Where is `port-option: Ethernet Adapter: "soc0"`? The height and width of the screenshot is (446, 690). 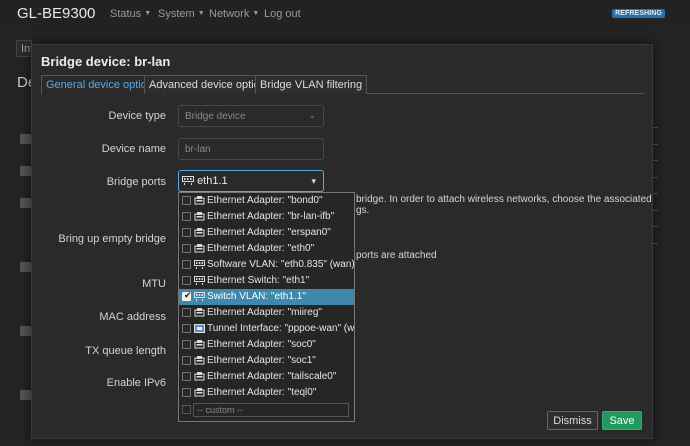 port-option: Ethernet Adapter: "soc0" is located at coordinates (266, 345).